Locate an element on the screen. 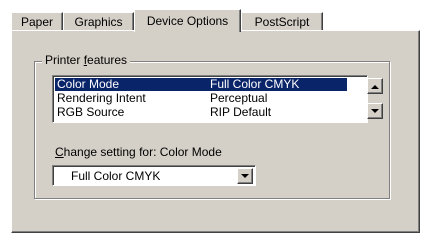 The height and width of the screenshot is (247, 435). tab-postscript: PostScript is located at coordinates (282, 21).